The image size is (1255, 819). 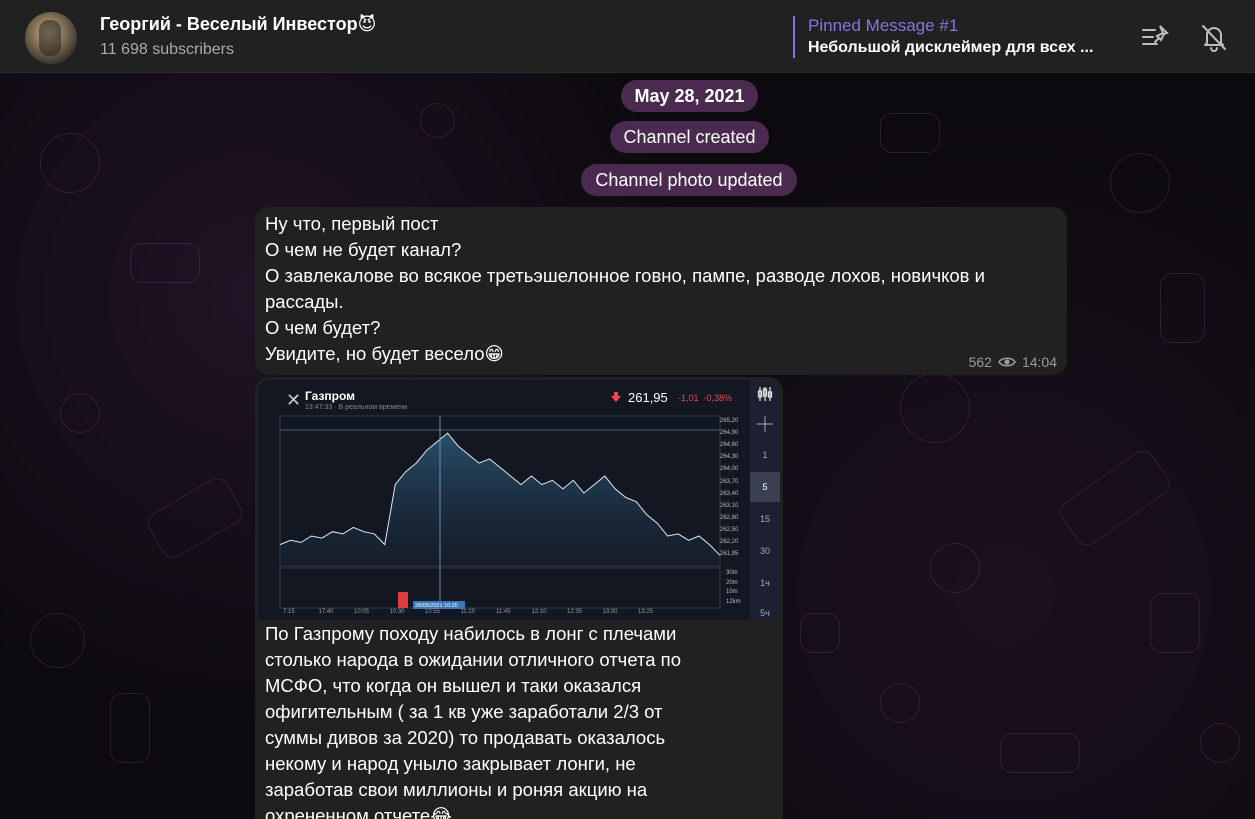 What do you see at coordinates (732, 582) in the screenshot?
I see `volume-tick-label: 20m` at bounding box center [732, 582].